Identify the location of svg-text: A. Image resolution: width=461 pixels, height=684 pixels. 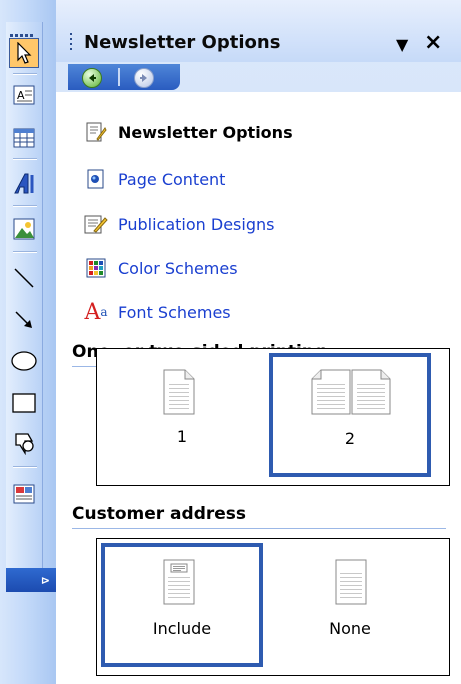
(21, 95).